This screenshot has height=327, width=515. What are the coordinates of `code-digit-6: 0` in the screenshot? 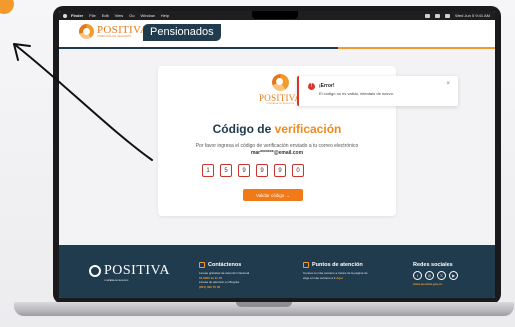 It's located at (298, 170).